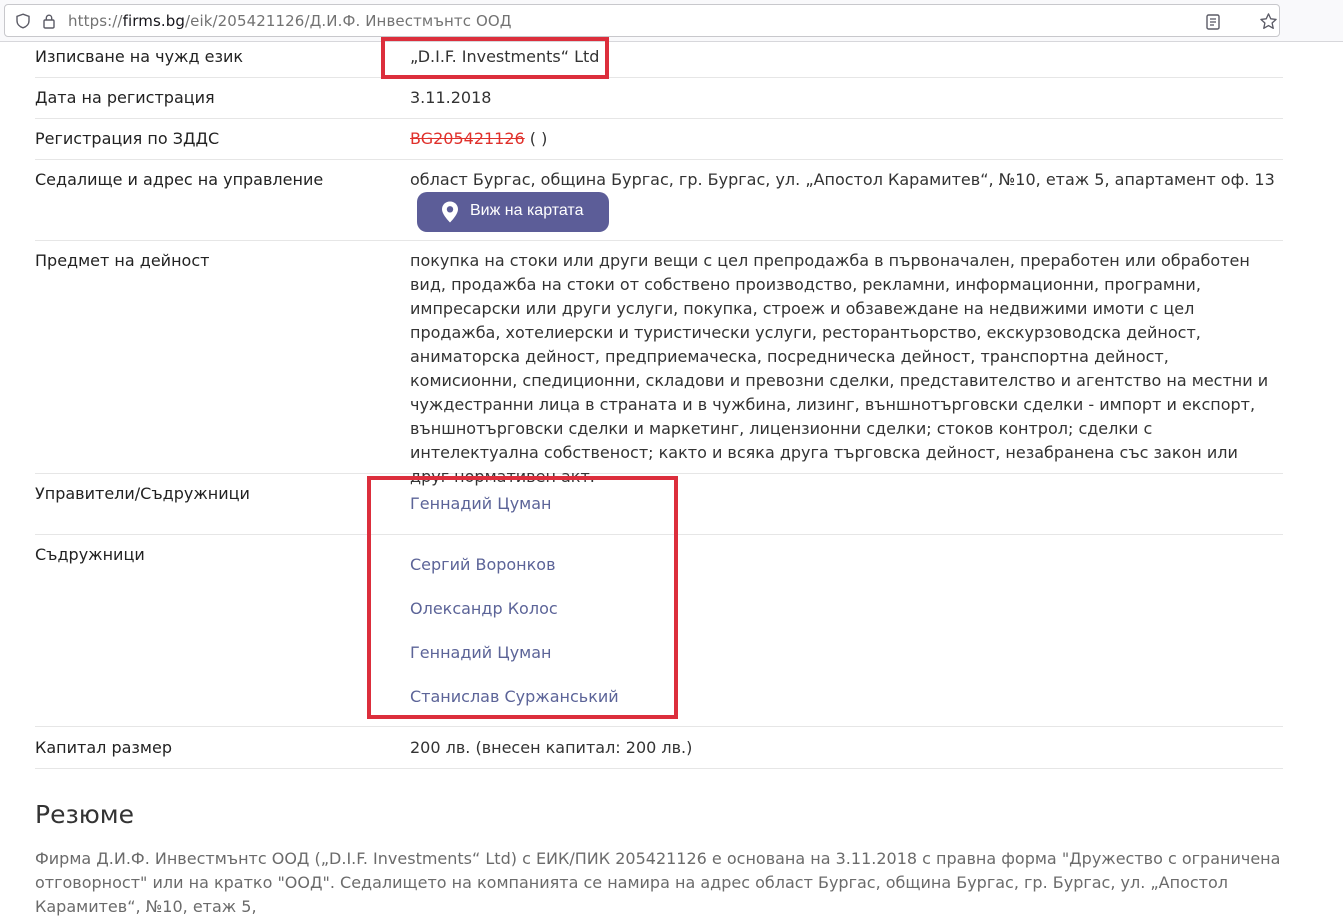 The height and width of the screenshot is (919, 1343). Describe the element at coordinates (127, 138) in the screenshot. I see `vat-registration-label: Регистрация по ЗДДС` at that location.